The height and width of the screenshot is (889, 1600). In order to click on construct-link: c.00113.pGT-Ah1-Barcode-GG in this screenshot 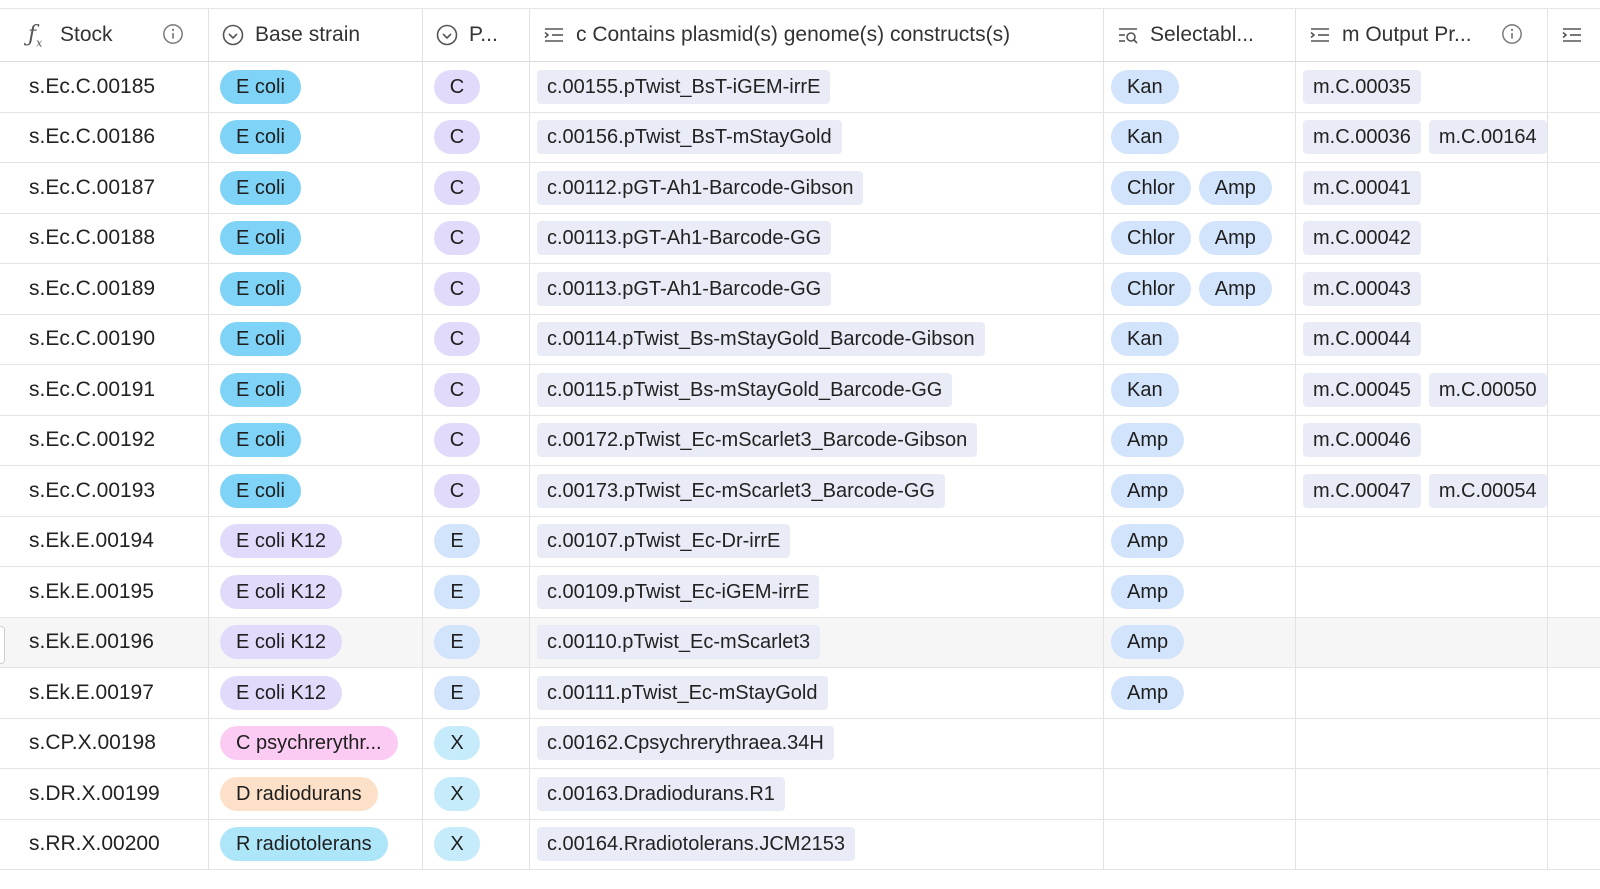, I will do `click(684, 238)`.